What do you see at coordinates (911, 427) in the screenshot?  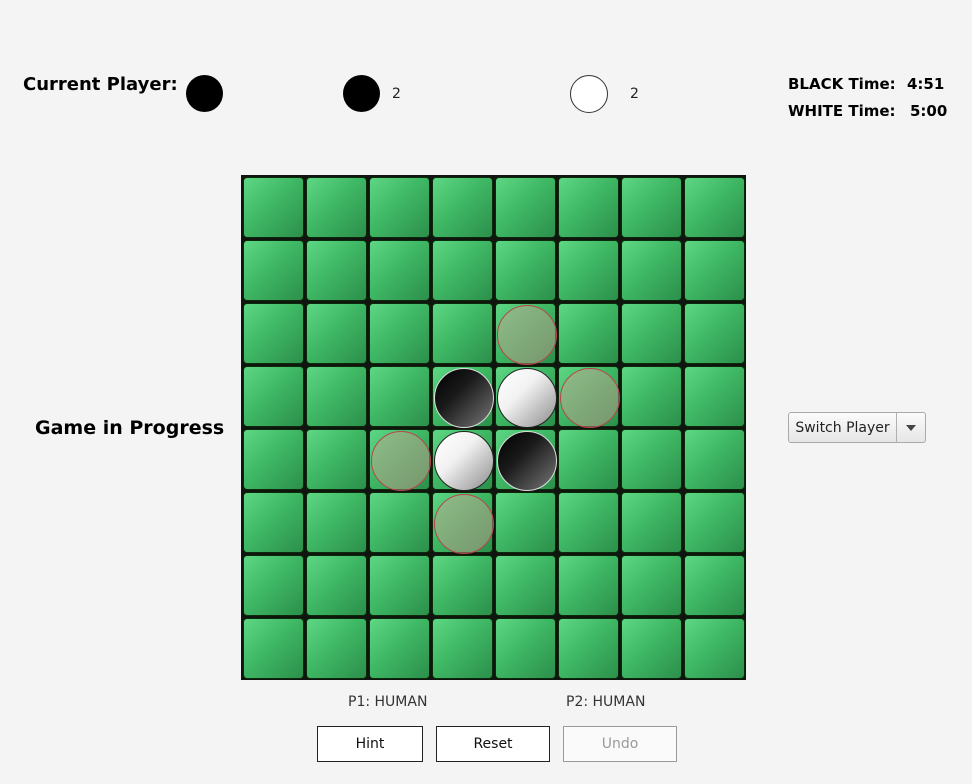 I see `chevron-down-icon` at bounding box center [911, 427].